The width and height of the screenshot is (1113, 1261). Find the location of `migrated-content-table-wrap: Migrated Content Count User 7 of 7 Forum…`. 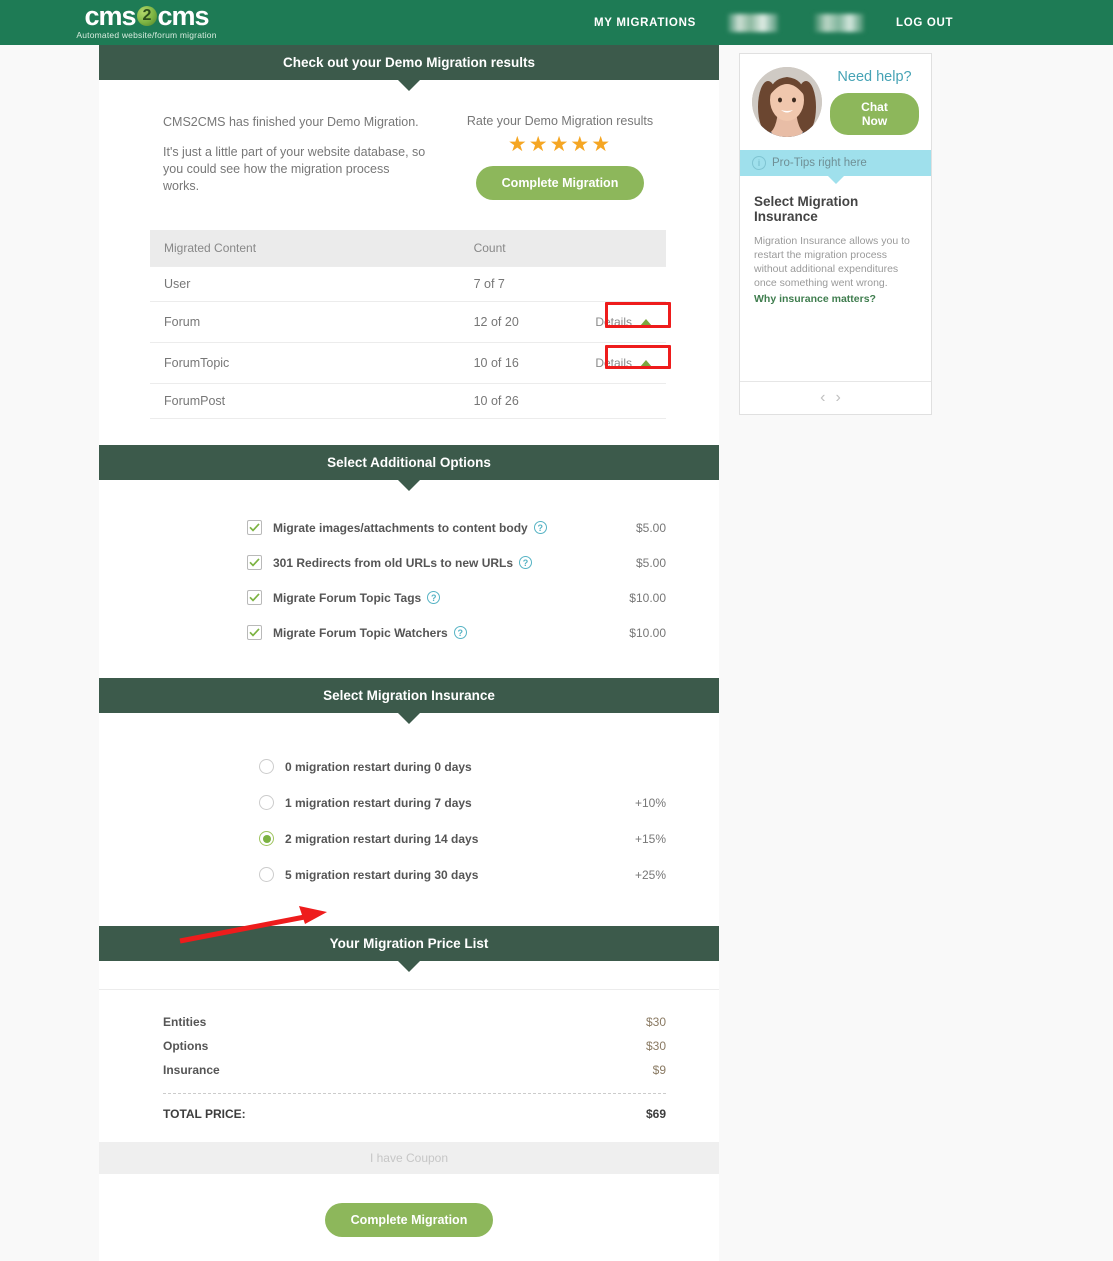

migrated-content-table-wrap: Migrated Content Count User 7 of 7 Forum… is located at coordinates (409, 326).